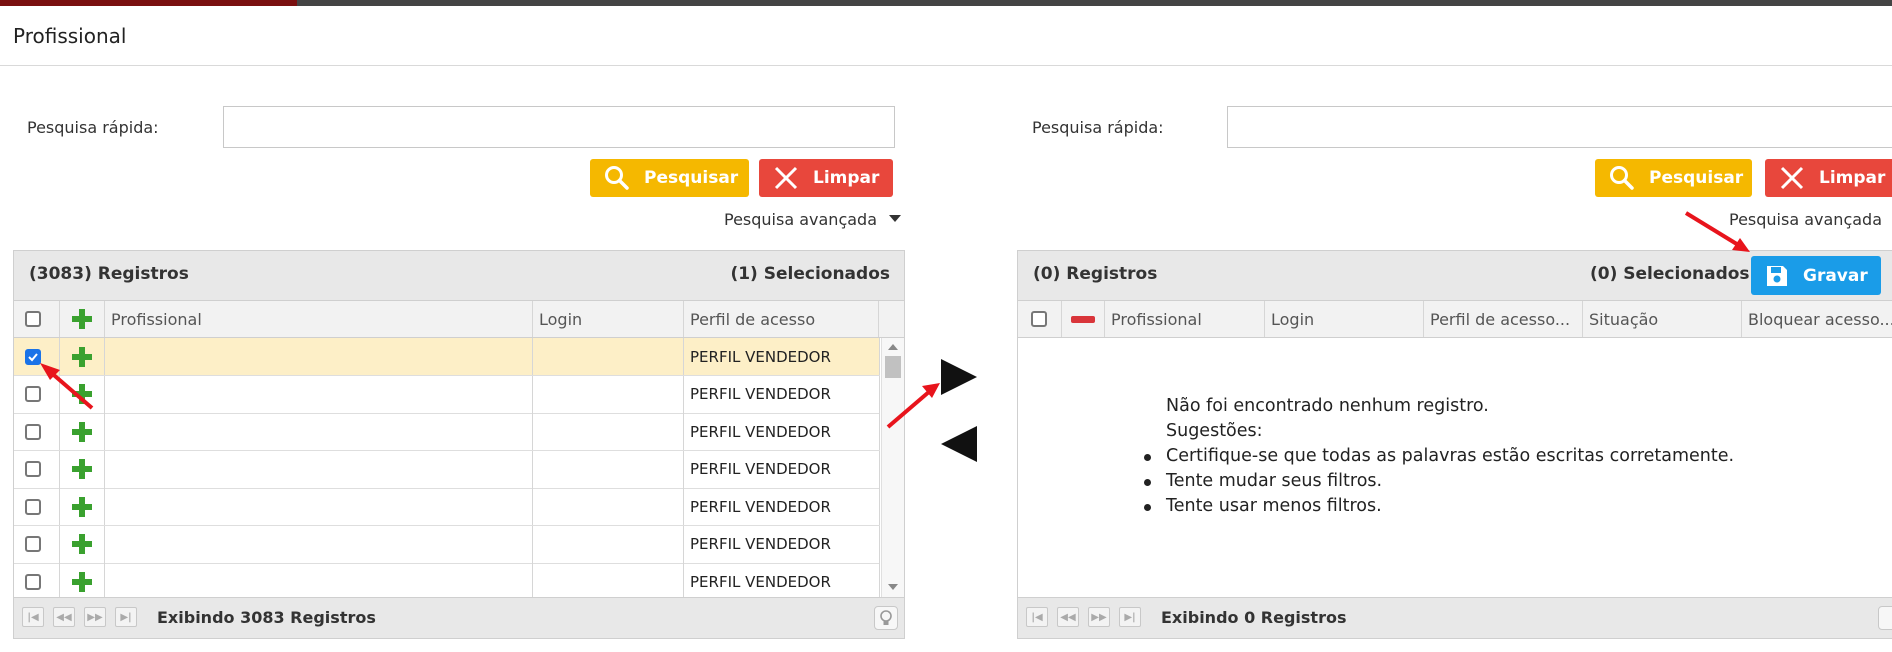 This screenshot has width=1892, height=652. Describe the element at coordinates (1828, 178) in the screenshot. I see `right-clear-button: Limpar` at that location.